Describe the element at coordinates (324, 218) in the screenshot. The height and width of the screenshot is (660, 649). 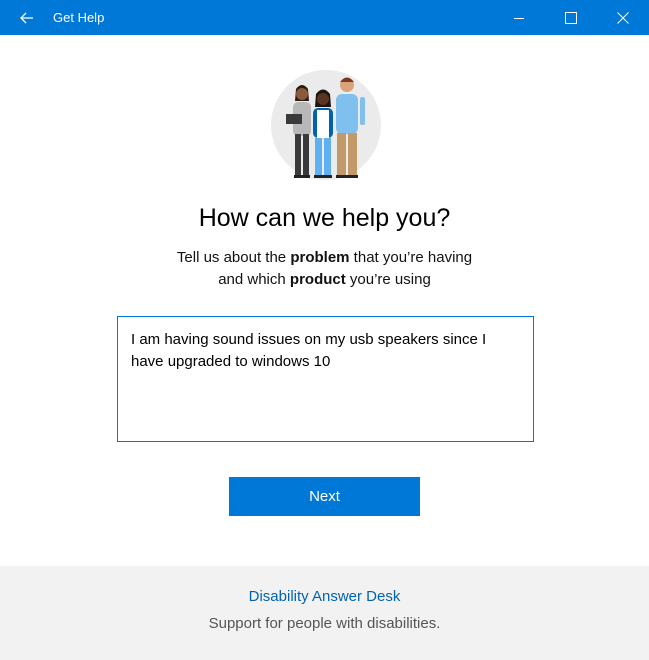
I see `page-heading: How can we help you?` at that location.